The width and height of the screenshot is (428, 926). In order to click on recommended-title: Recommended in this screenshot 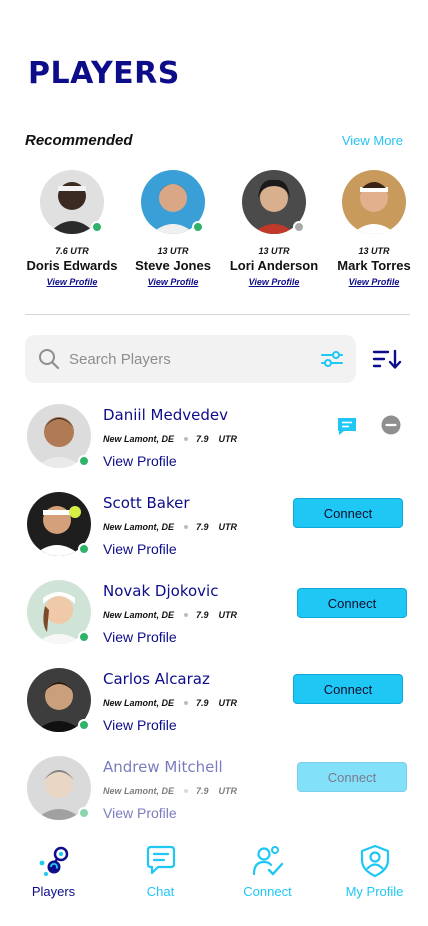, I will do `click(79, 140)`.